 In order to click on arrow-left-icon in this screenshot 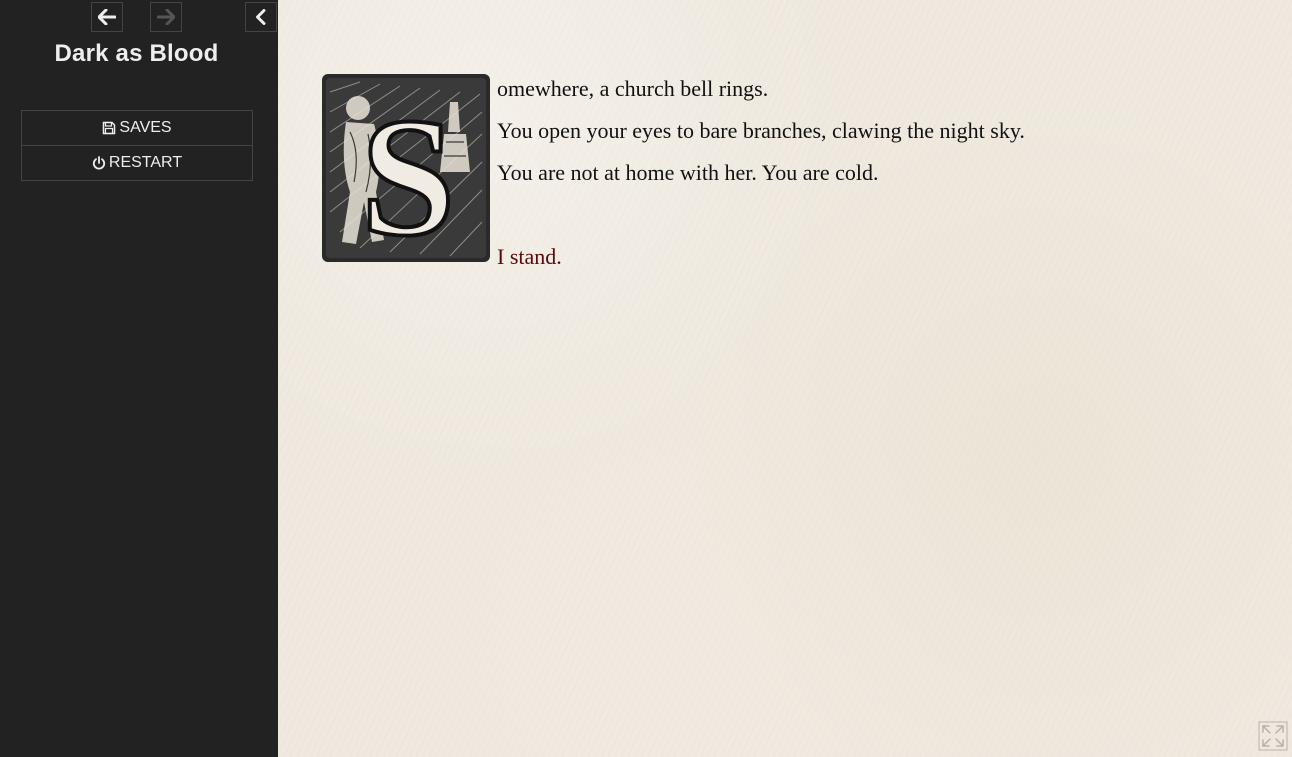, I will do `click(107, 17)`.